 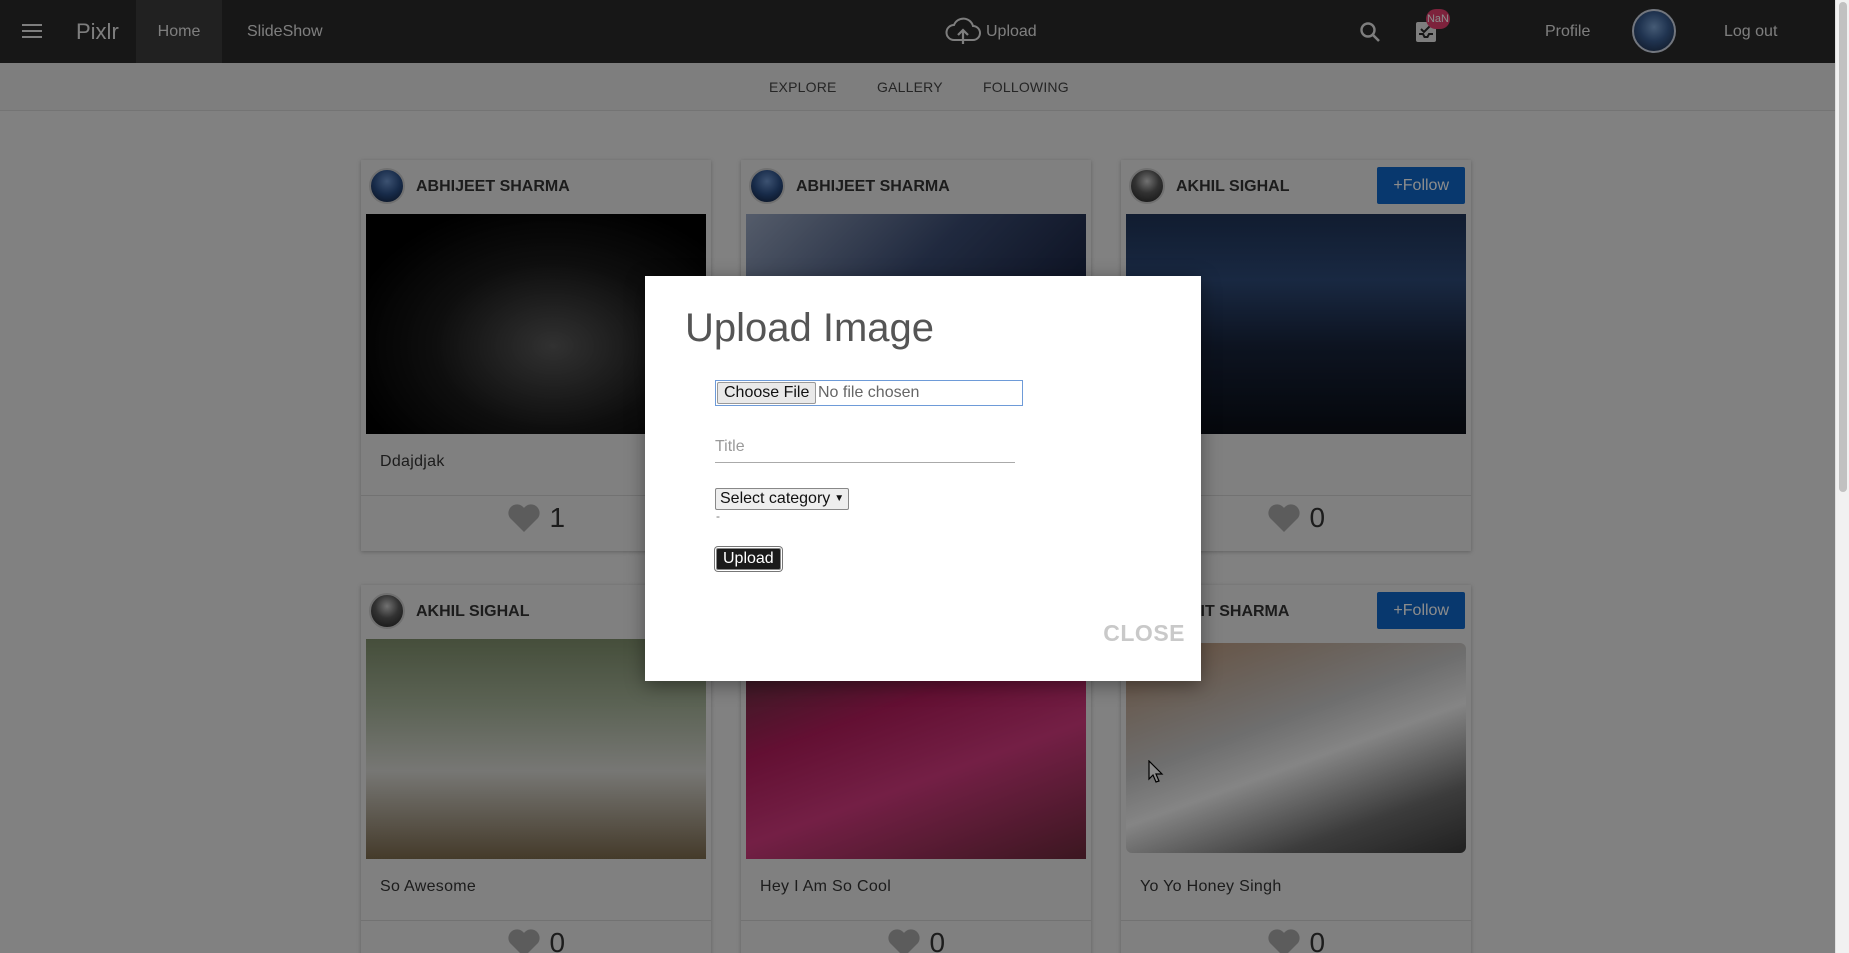 I want to click on helper-dash: -, so click(x=718, y=516).